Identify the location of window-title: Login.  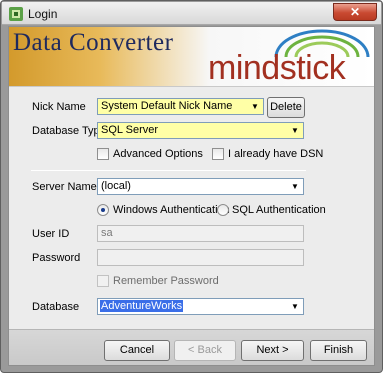
(43, 14).